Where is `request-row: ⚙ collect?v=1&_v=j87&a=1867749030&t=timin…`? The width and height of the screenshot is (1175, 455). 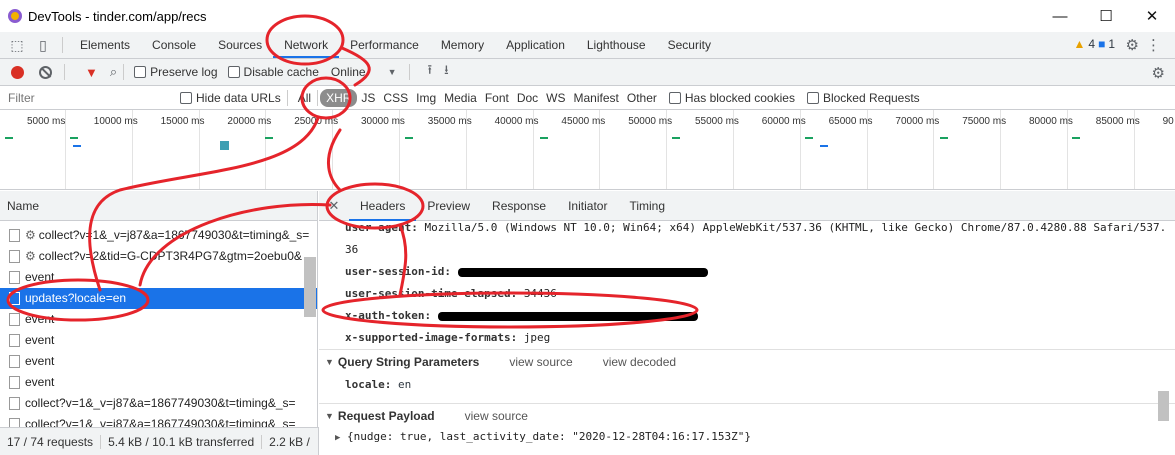
request-row: ⚙ collect?v=1&_v=j87&a=1867749030&t=timin… is located at coordinates (158, 235).